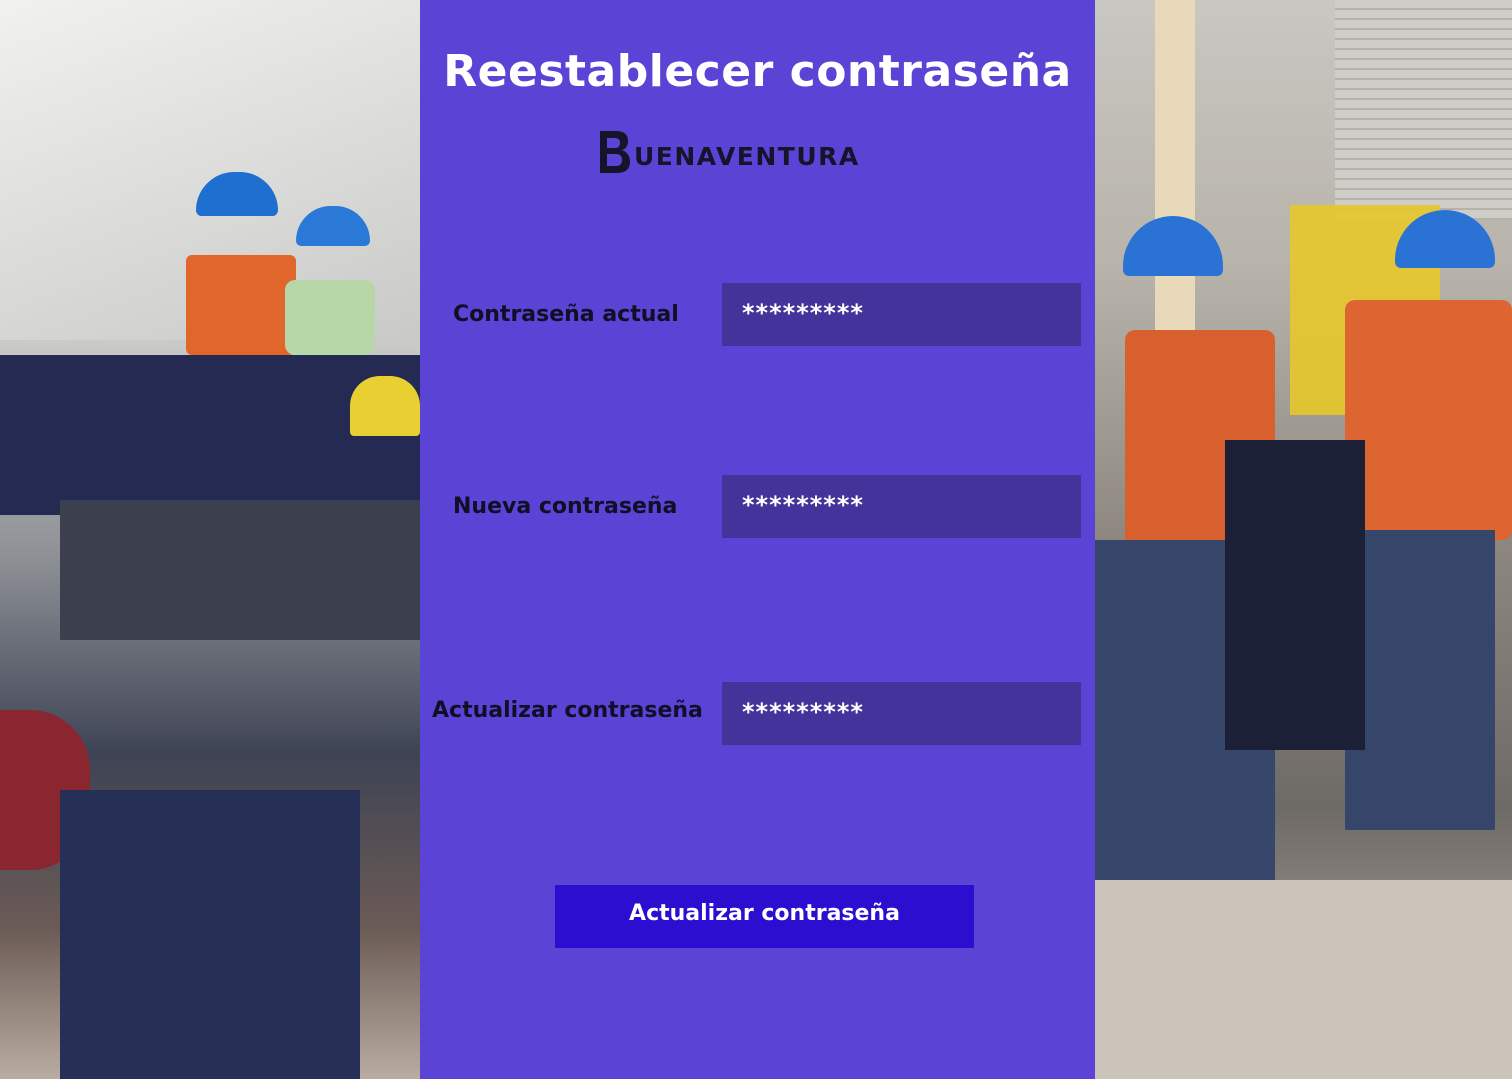 Image resolution: width=1512 pixels, height=1079 pixels. Describe the element at coordinates (901, 713) in the screenshot. I see `confirm-password-field: *********` at that location.